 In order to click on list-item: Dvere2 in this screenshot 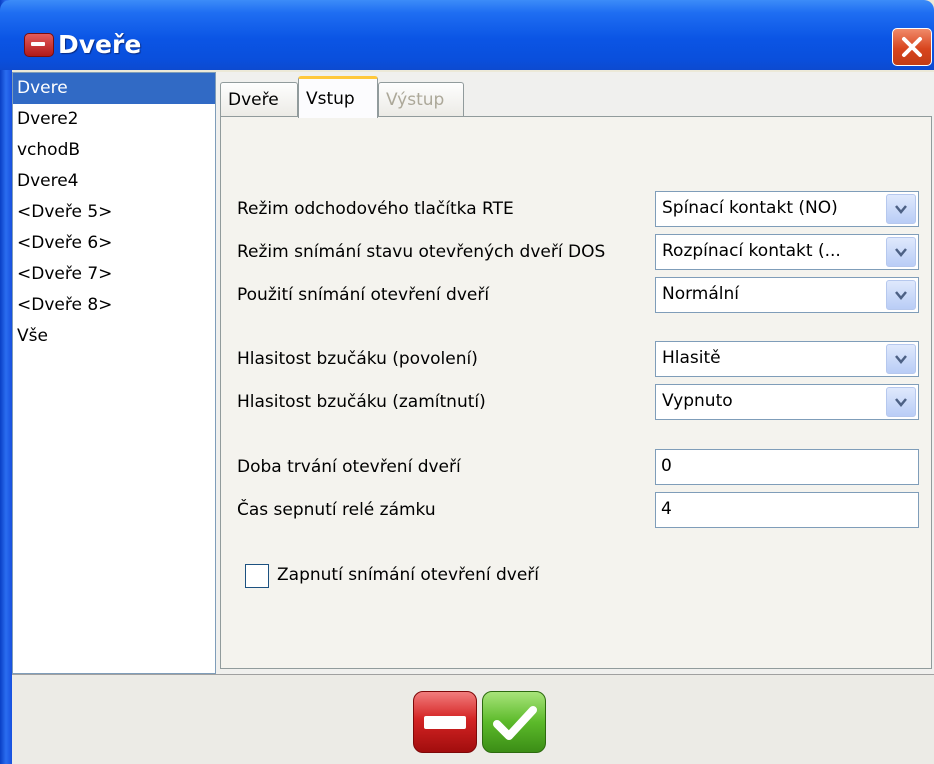, I will do `click(114, 119)`.